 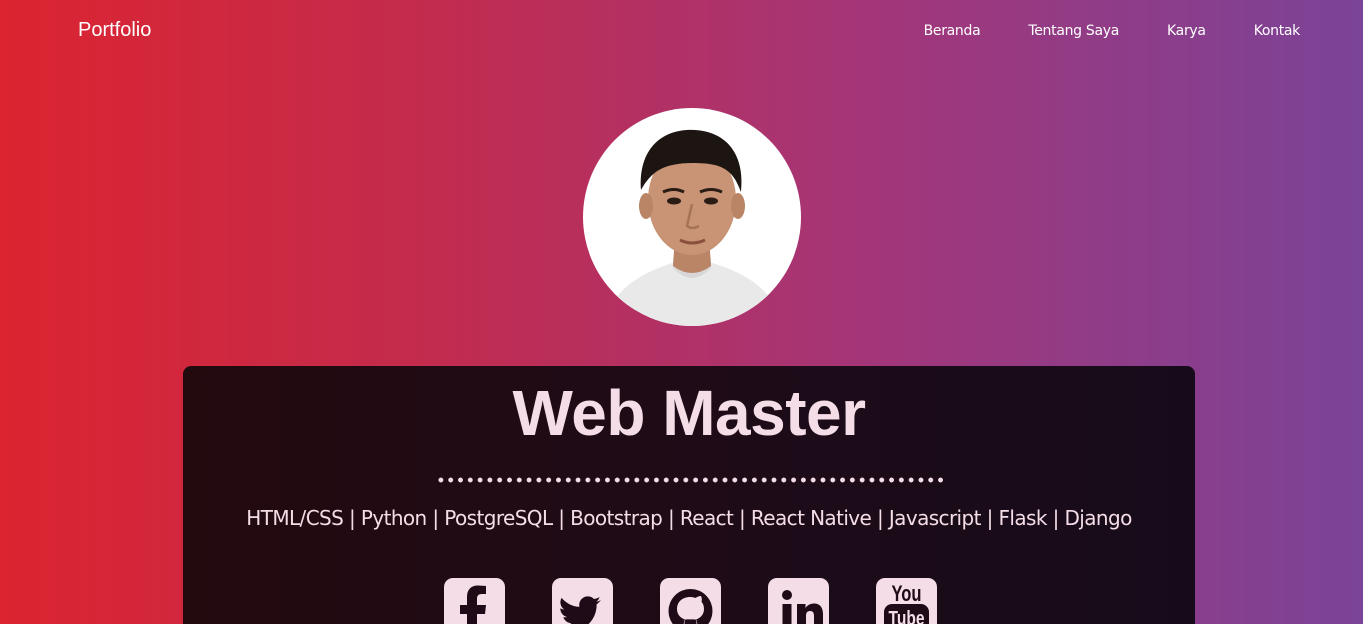 What do you see at coordinates (580, 610) in the screenshot?
I see `twitter-icon` at bounding box center [580, 610].